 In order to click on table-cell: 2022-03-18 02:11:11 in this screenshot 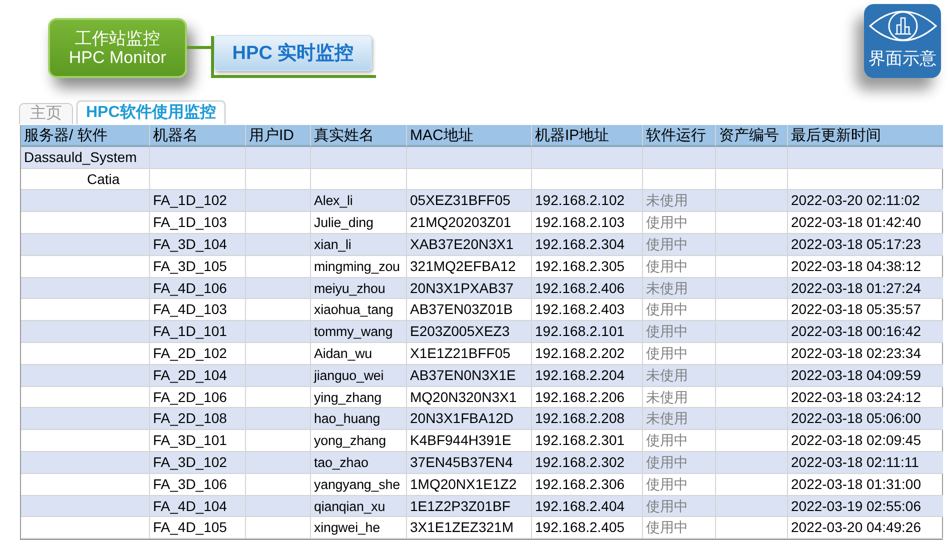, I will do `click(865, 463)`.